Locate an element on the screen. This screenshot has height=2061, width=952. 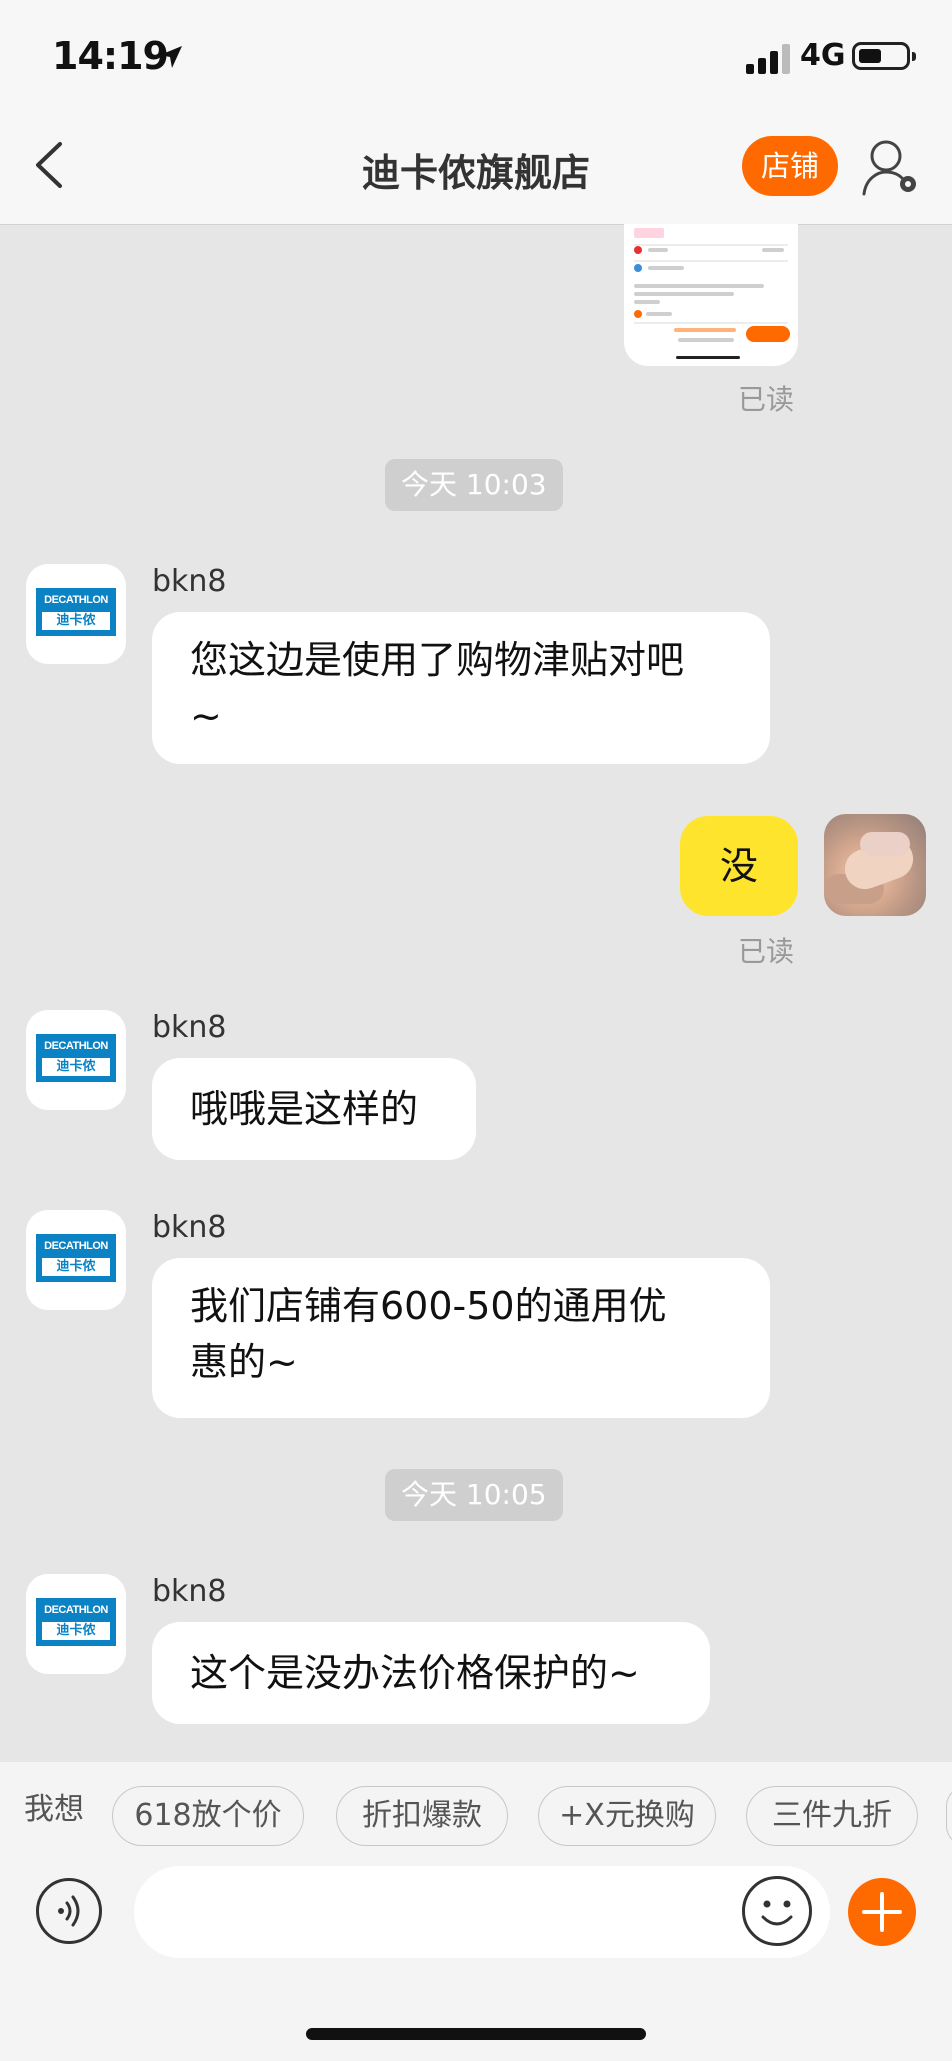
message-bubble: 我们店铺有600-50的通用优 惠的~ is located at coordinates (461, 1338).